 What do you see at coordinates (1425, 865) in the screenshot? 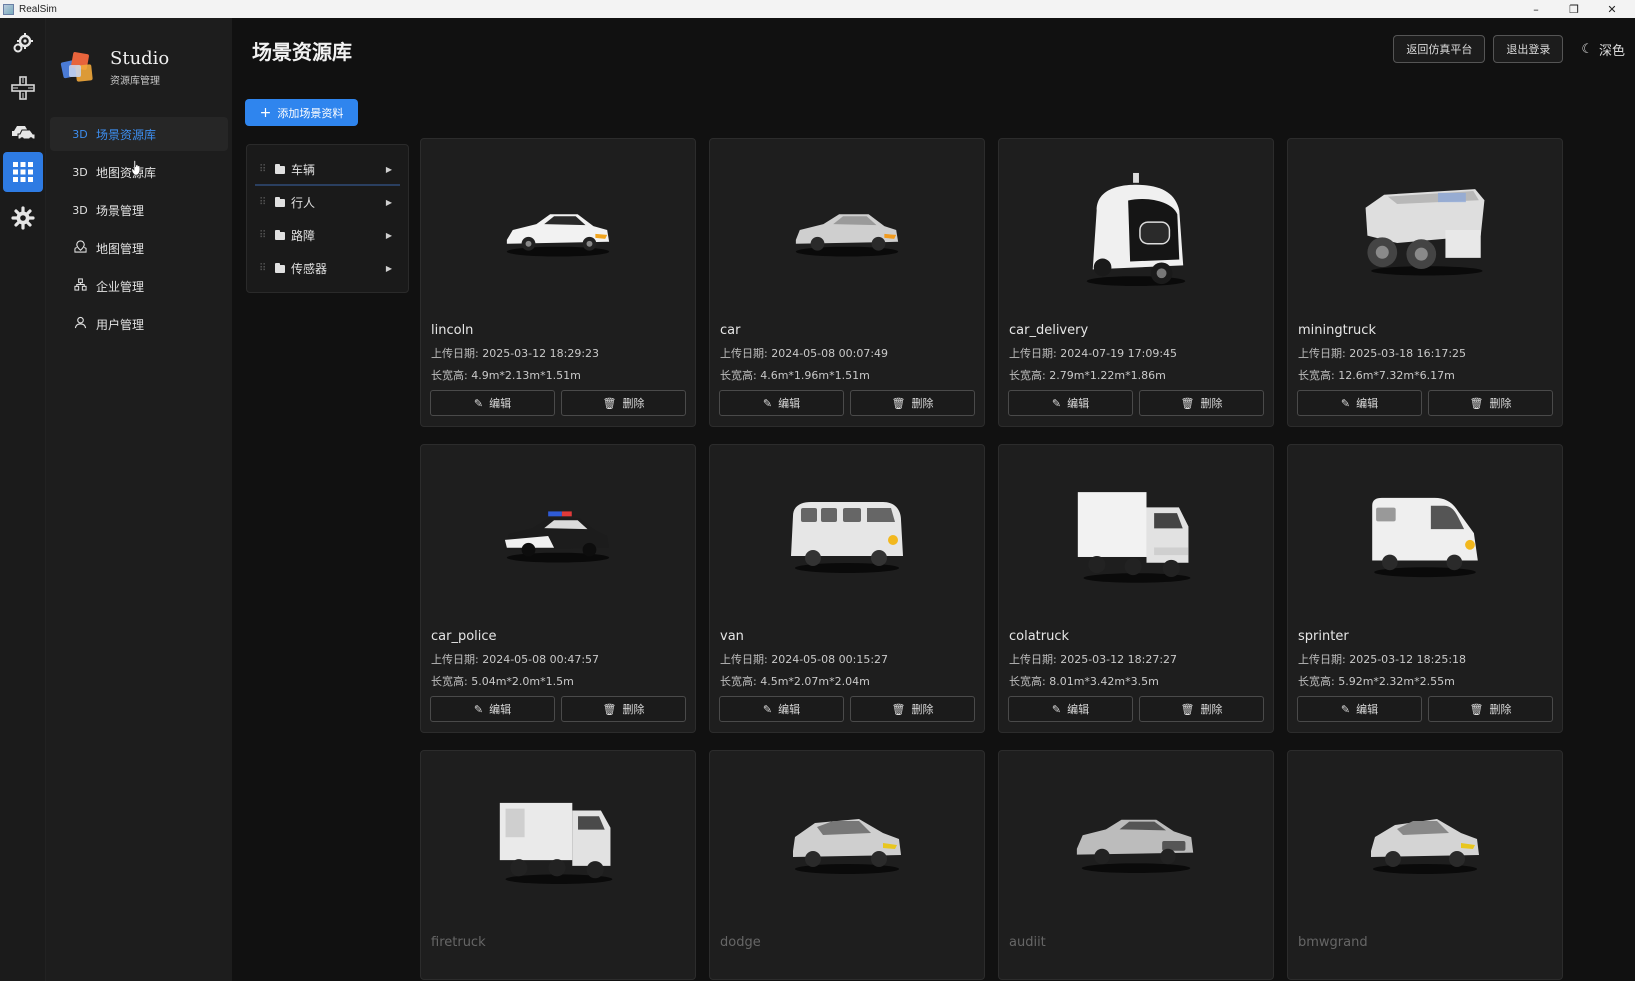
I see `resource-card: bmwgrand` at bounding box center [1425, 865].